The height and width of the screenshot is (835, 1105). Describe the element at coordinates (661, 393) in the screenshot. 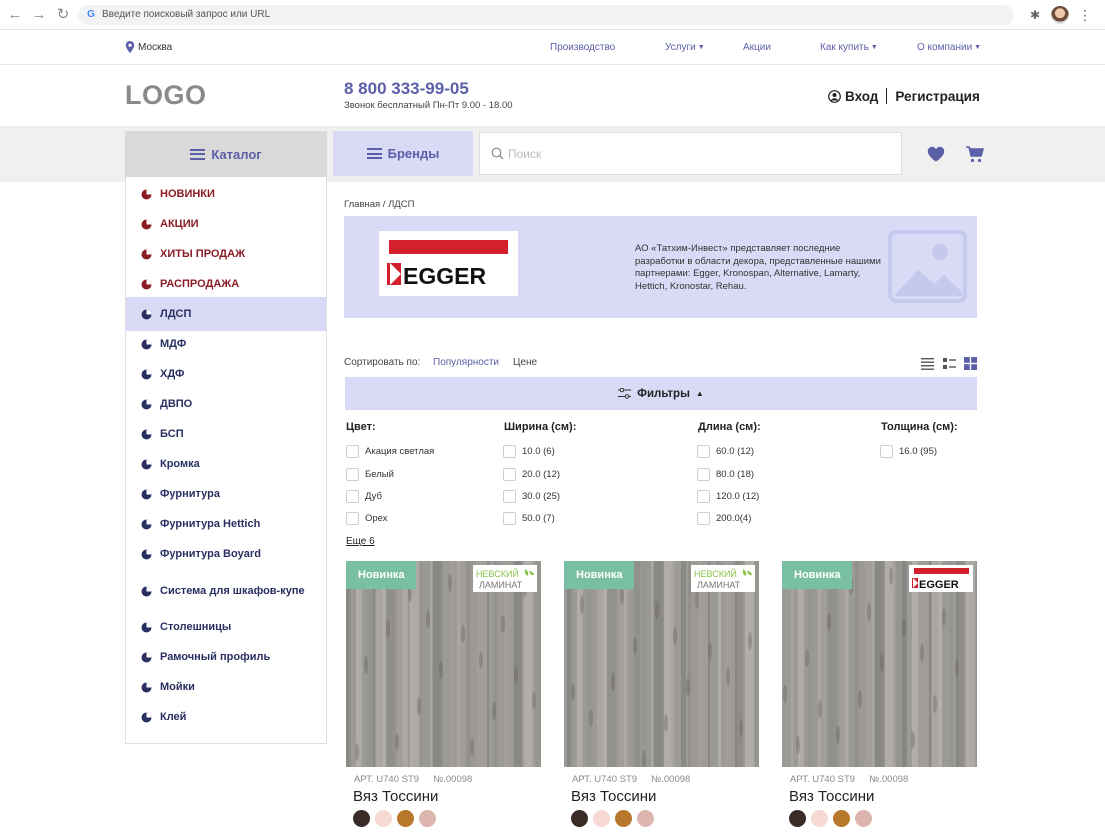

I see `filters-toggle: Фильтры ▲` at that location.